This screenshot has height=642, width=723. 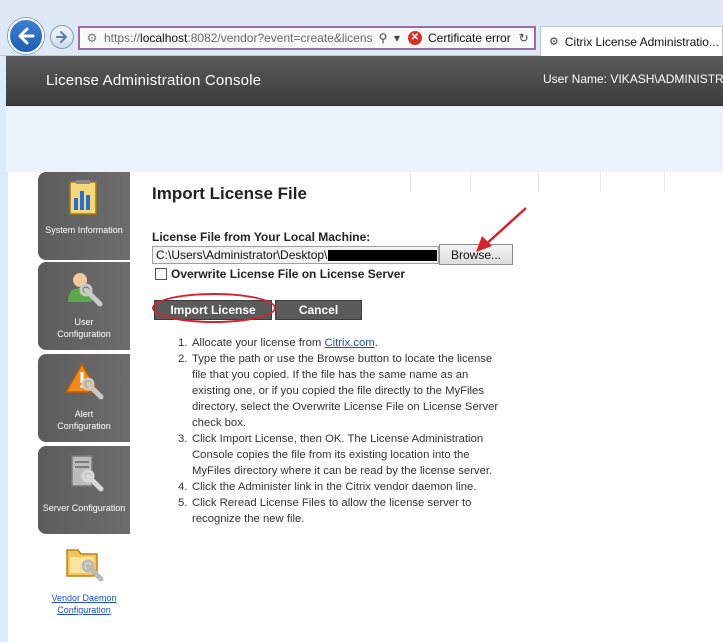 I want to click on sidebar-item-alert-configuration: Alert Configuration, so click(x=84, y=398).